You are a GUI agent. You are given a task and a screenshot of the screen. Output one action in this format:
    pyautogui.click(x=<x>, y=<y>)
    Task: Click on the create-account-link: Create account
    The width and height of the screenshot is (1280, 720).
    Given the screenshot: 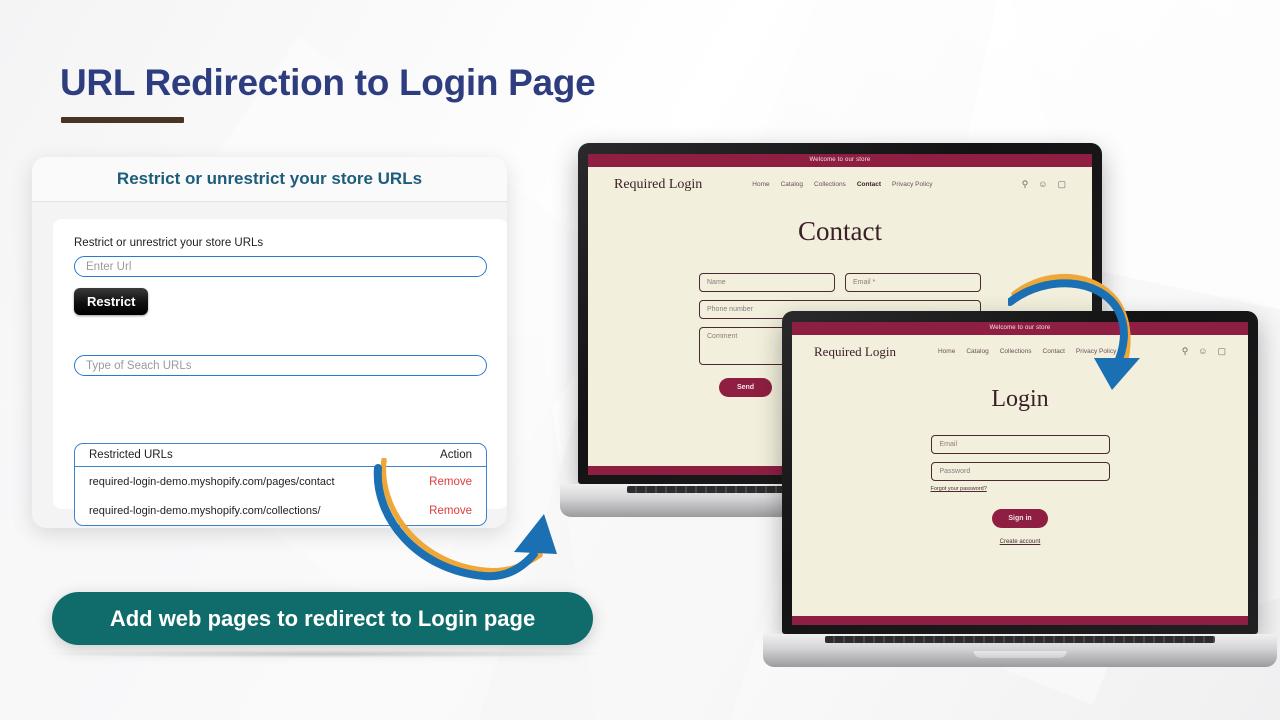 What is the action you would take?
    pyautogui.click(x=1020, y=542)
    